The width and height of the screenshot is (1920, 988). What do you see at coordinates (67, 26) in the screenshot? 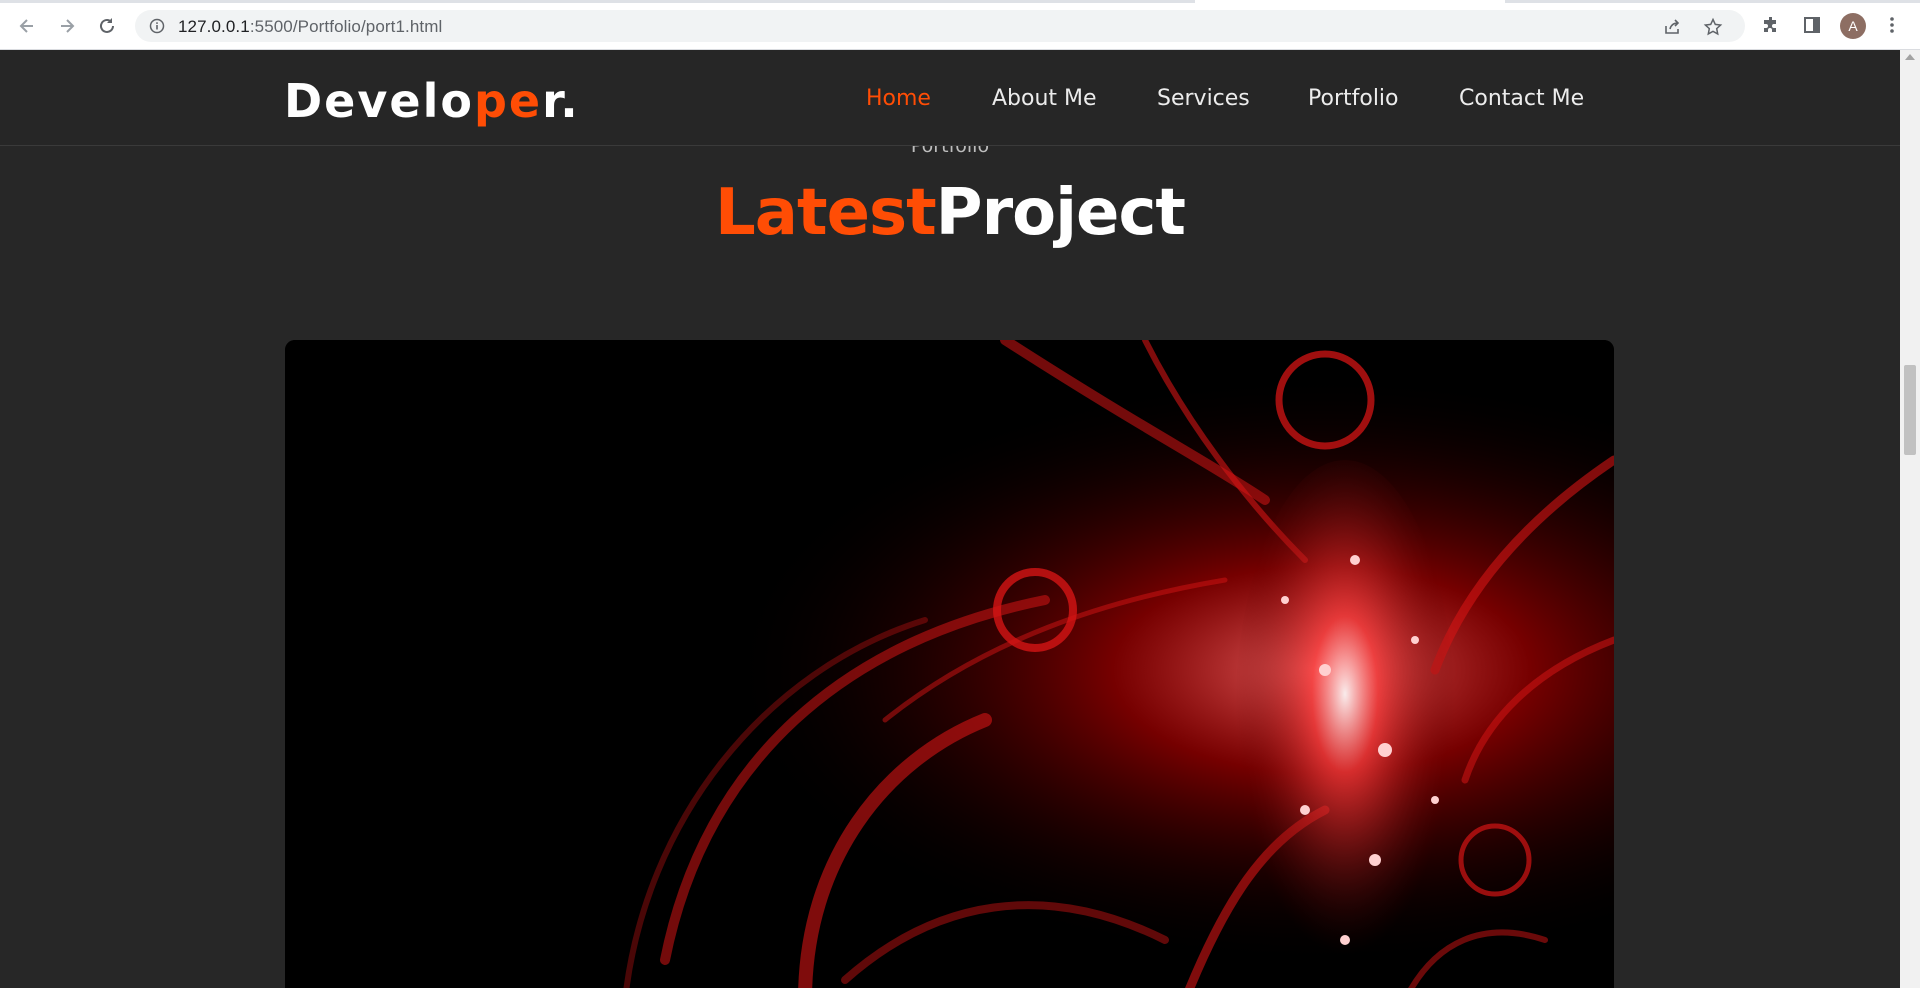
I see `forward-icon` at bounding box center [67, 26].